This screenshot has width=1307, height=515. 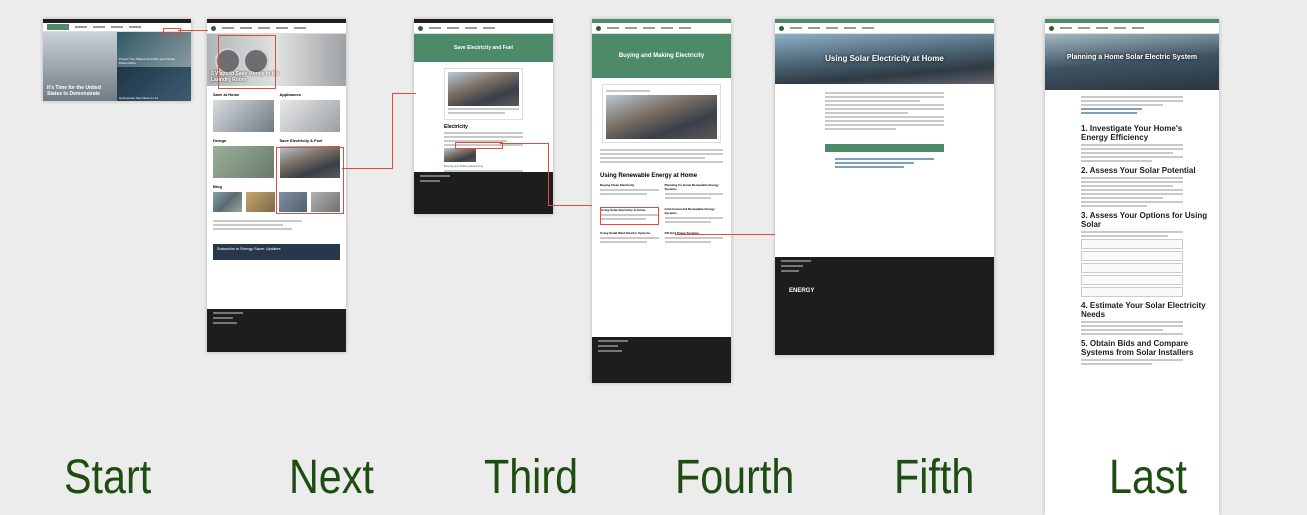 What do you see at coordinates (276, 252) in the screenshot?
I see `subscribe-banner: Subscribe to Energy Saver Updates` at bounding box center [276, 252].